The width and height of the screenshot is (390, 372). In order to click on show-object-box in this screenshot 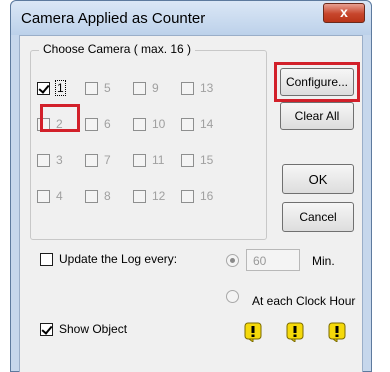, I will do `click(46, 329)`.